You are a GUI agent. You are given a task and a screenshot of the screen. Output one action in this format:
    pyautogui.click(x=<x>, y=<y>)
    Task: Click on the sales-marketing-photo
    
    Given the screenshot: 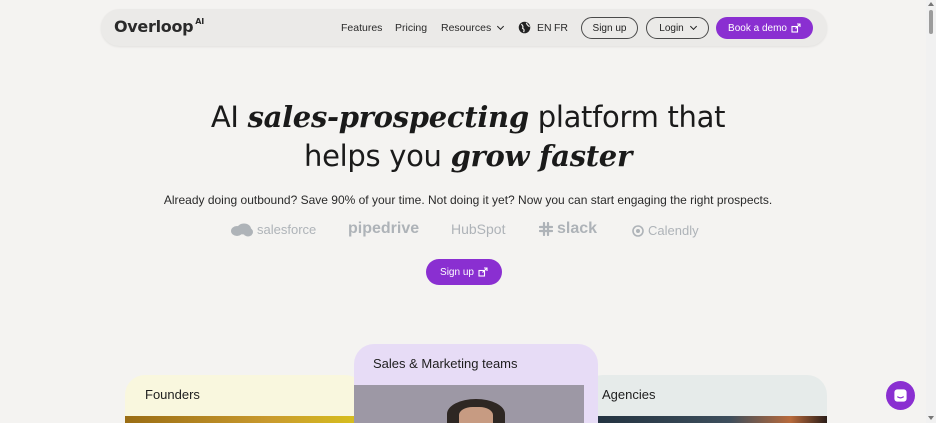 What is the action you would take?
    pyautogui.click(x=469, y=404)
    